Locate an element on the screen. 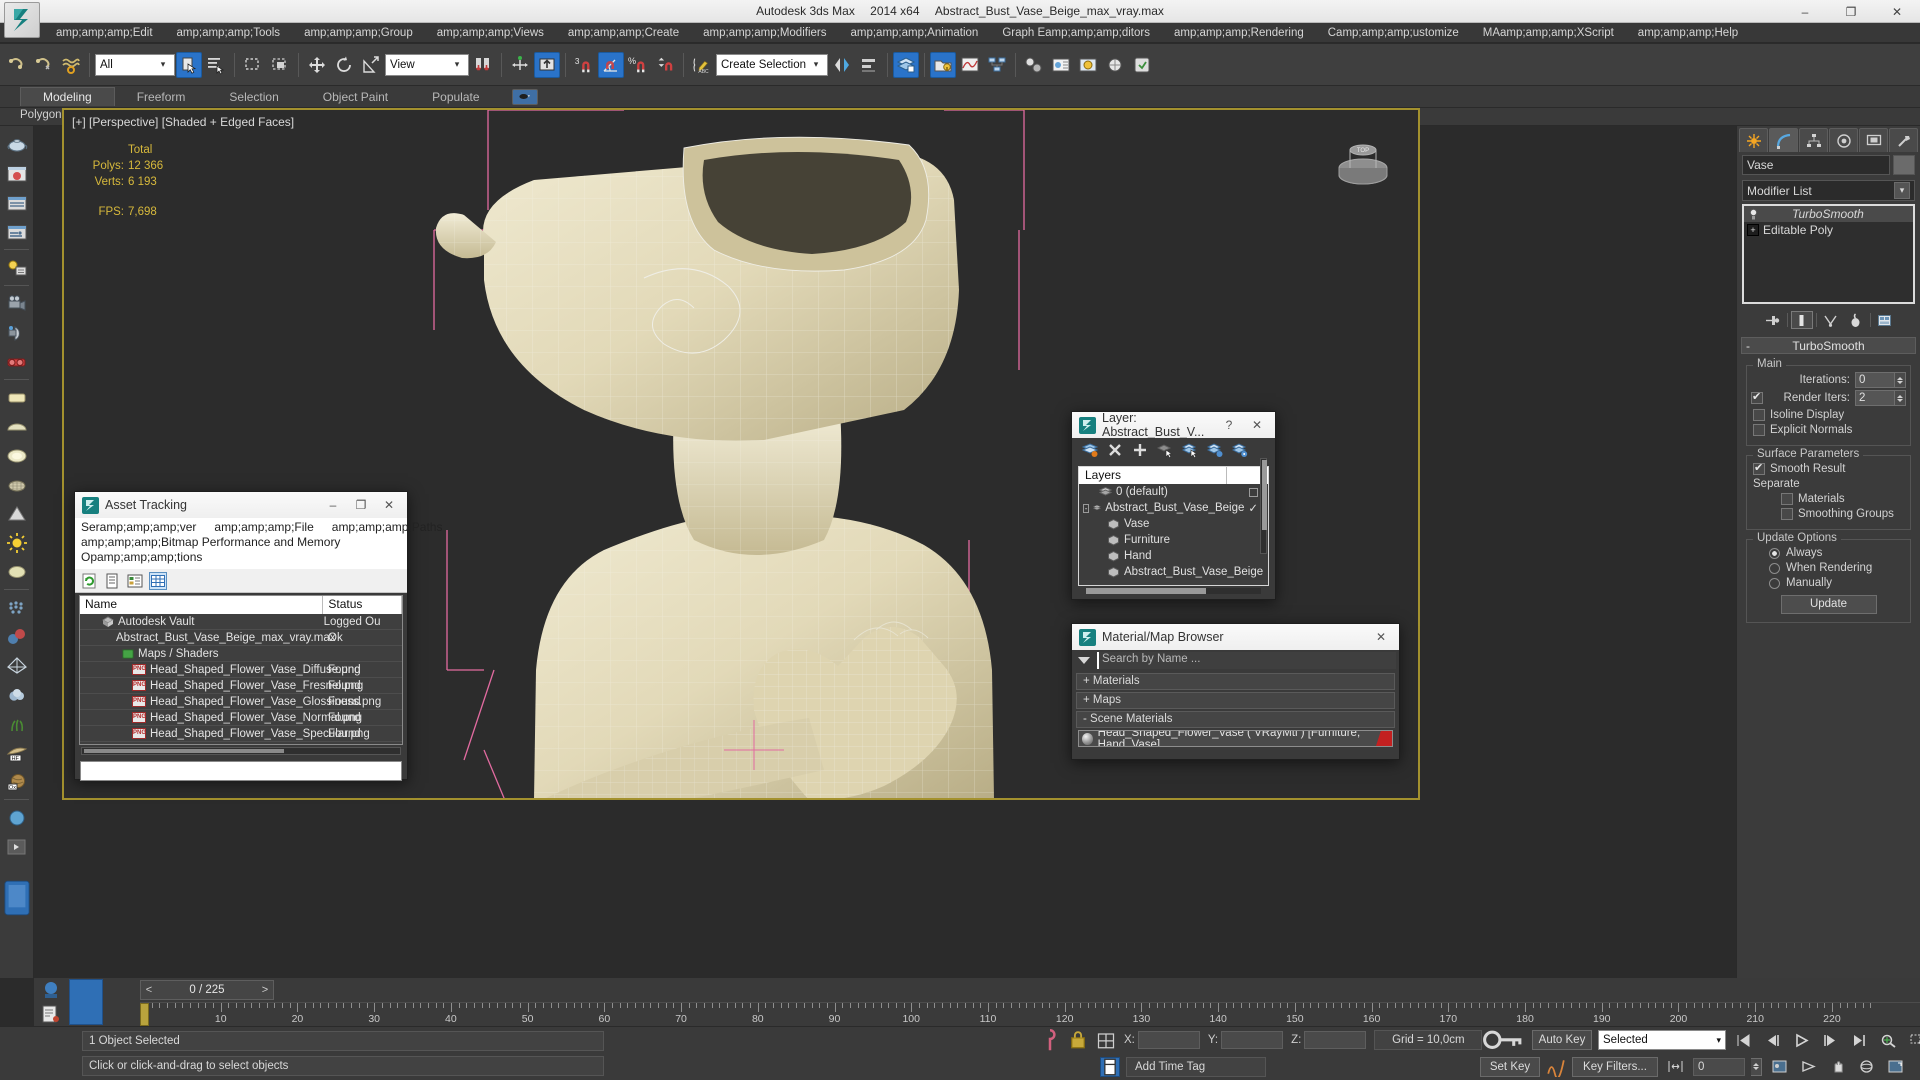 The width and height of the screenshot is (1920, 1080). selection-filter-dropdown: All ▾ is located at coordinates (135, 64).